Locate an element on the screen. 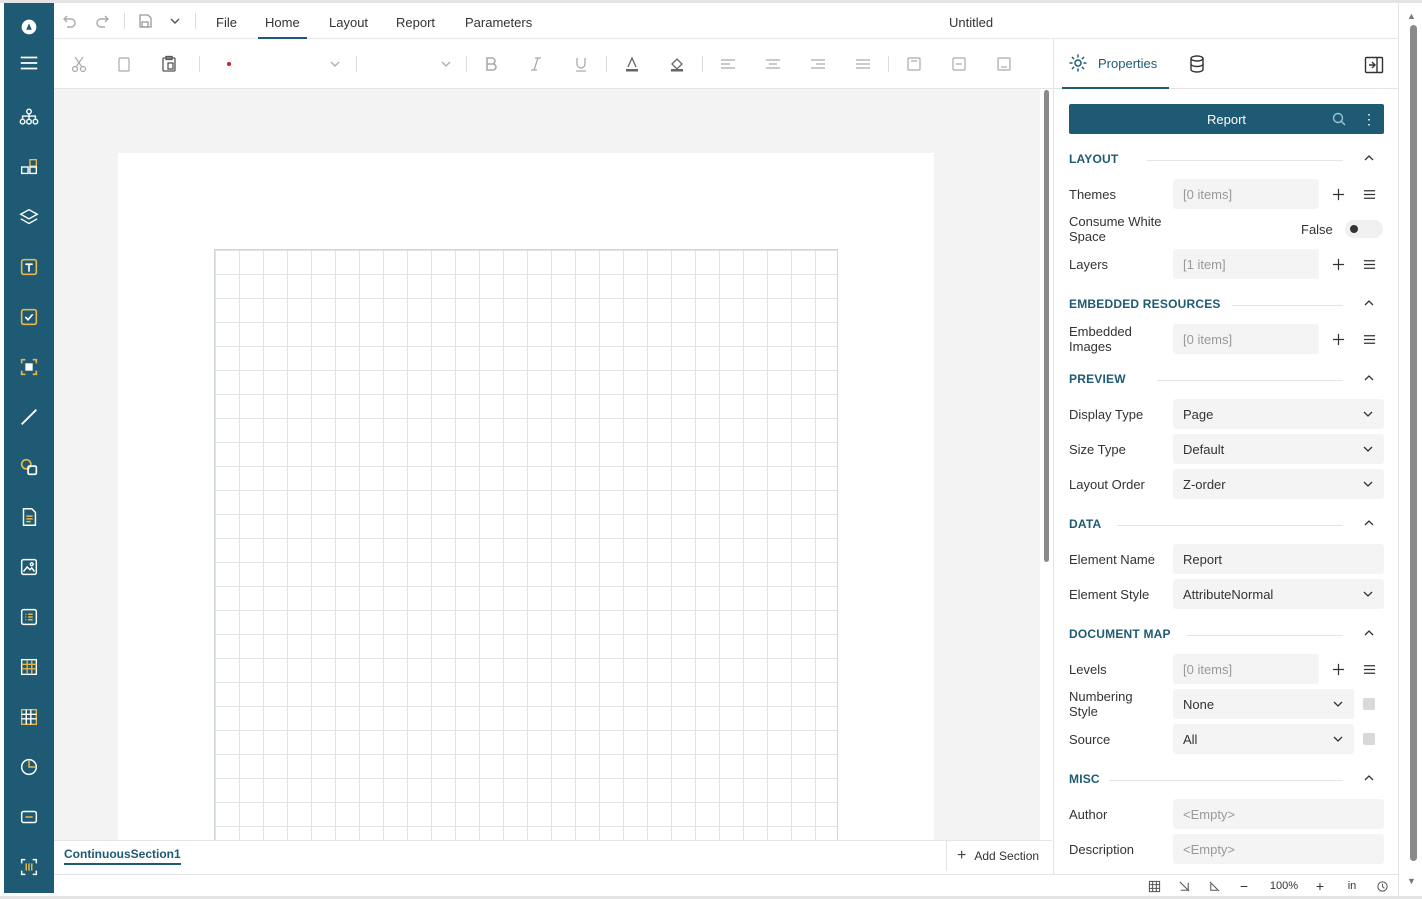 This screenshot has width=1422, height=899. layout-order-dropdown: Z-order is located at coordinates (1278, 484).